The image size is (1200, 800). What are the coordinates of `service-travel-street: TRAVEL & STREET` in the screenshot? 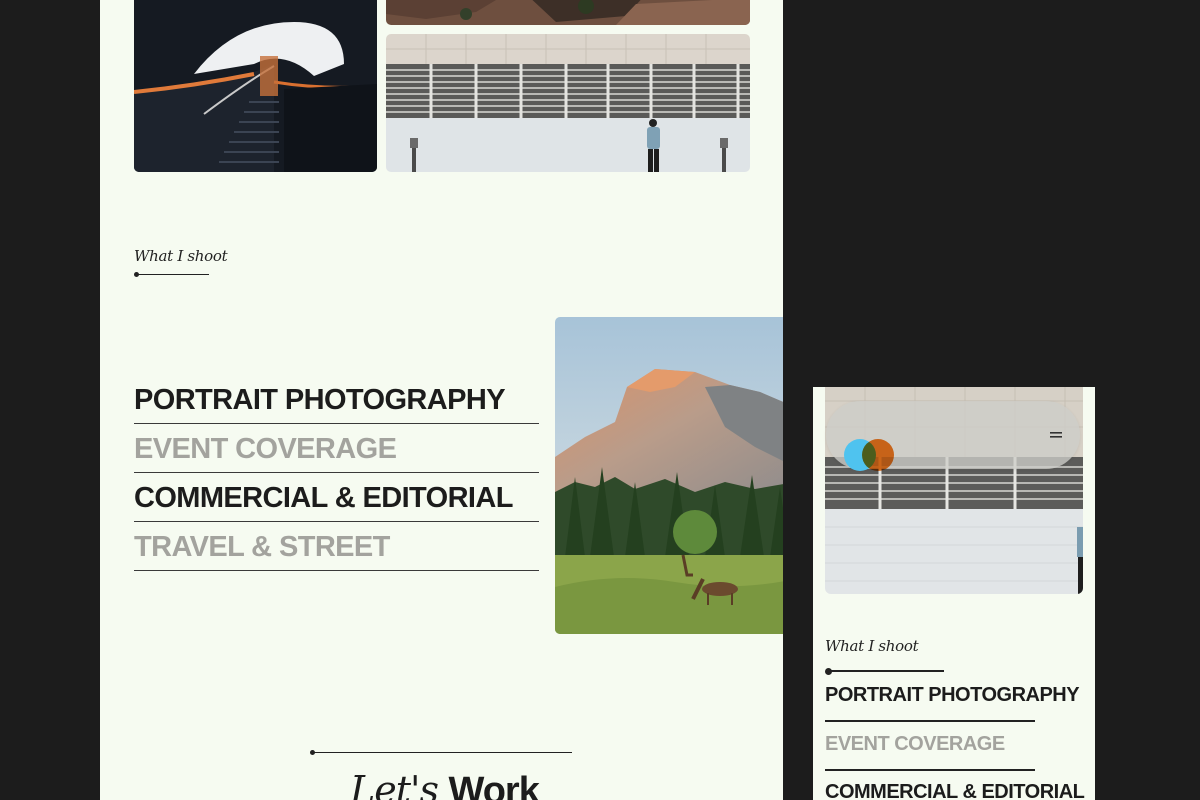 It's located at (336, 547).